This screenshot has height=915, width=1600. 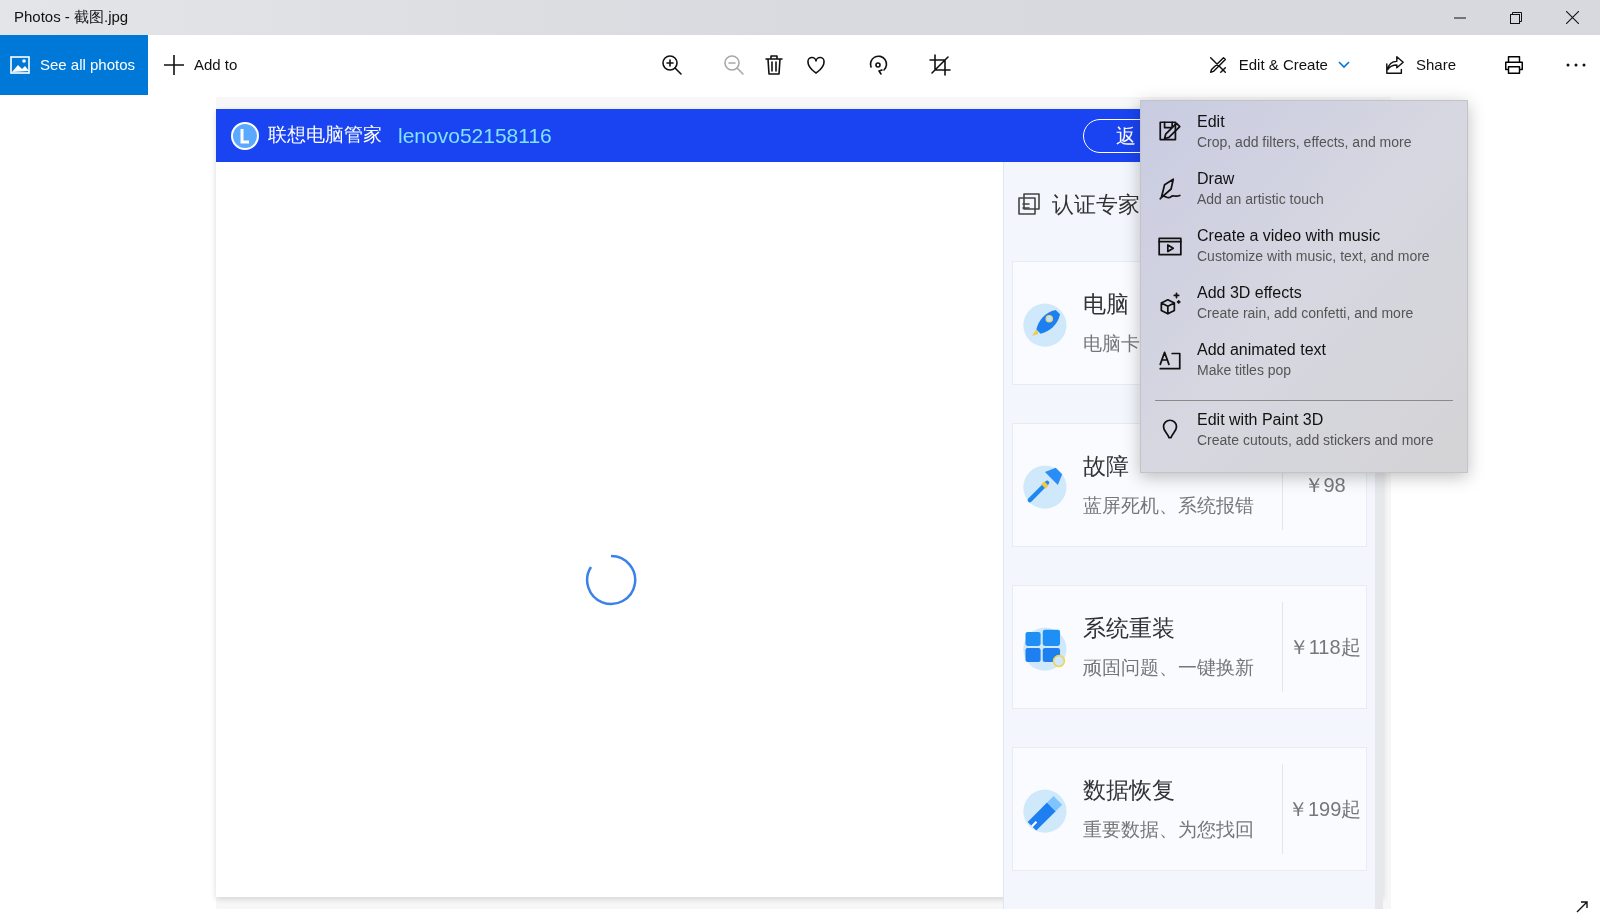 What do you see at coordinates (1170, 189) in the screenshot?
I see `pen-icon` at bounding box center [1170, 189].